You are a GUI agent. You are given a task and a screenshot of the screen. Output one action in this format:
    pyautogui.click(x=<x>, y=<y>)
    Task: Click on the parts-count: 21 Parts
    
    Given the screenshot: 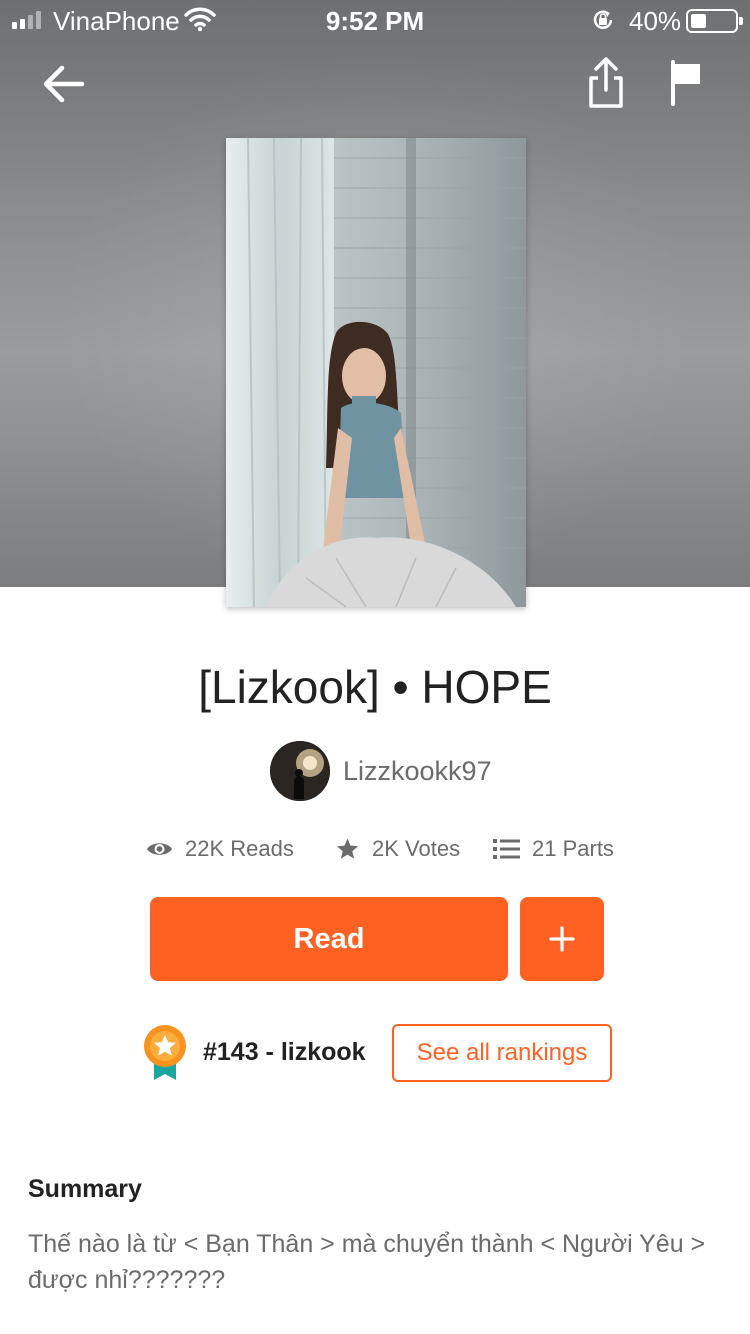 What is the action you would take?
    pyautogui.click(x=573, y=848)
    